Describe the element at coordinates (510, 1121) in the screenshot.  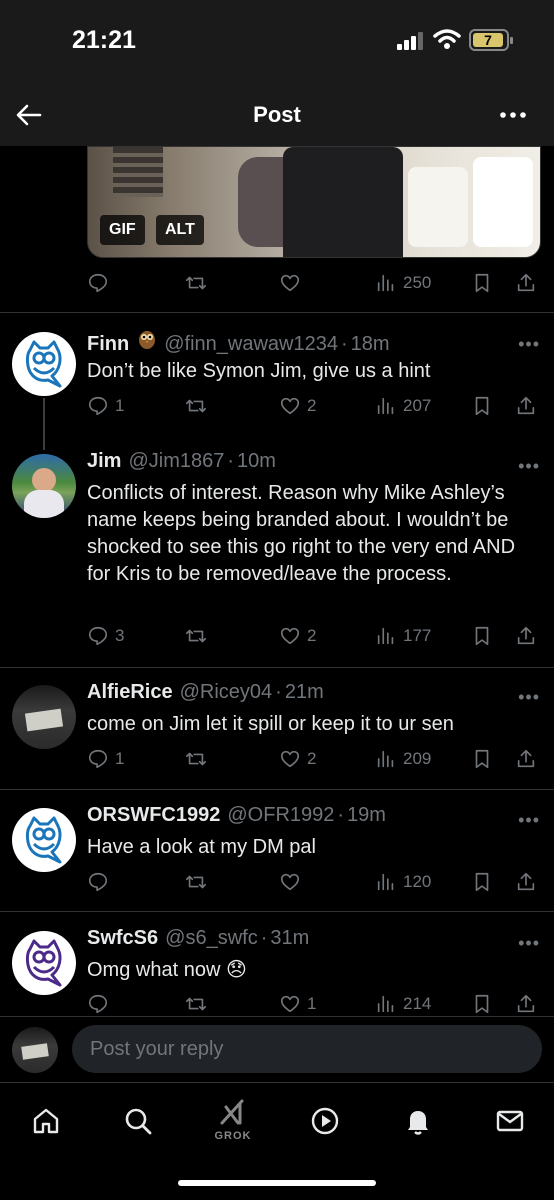
I see `tab-messages` at that location.